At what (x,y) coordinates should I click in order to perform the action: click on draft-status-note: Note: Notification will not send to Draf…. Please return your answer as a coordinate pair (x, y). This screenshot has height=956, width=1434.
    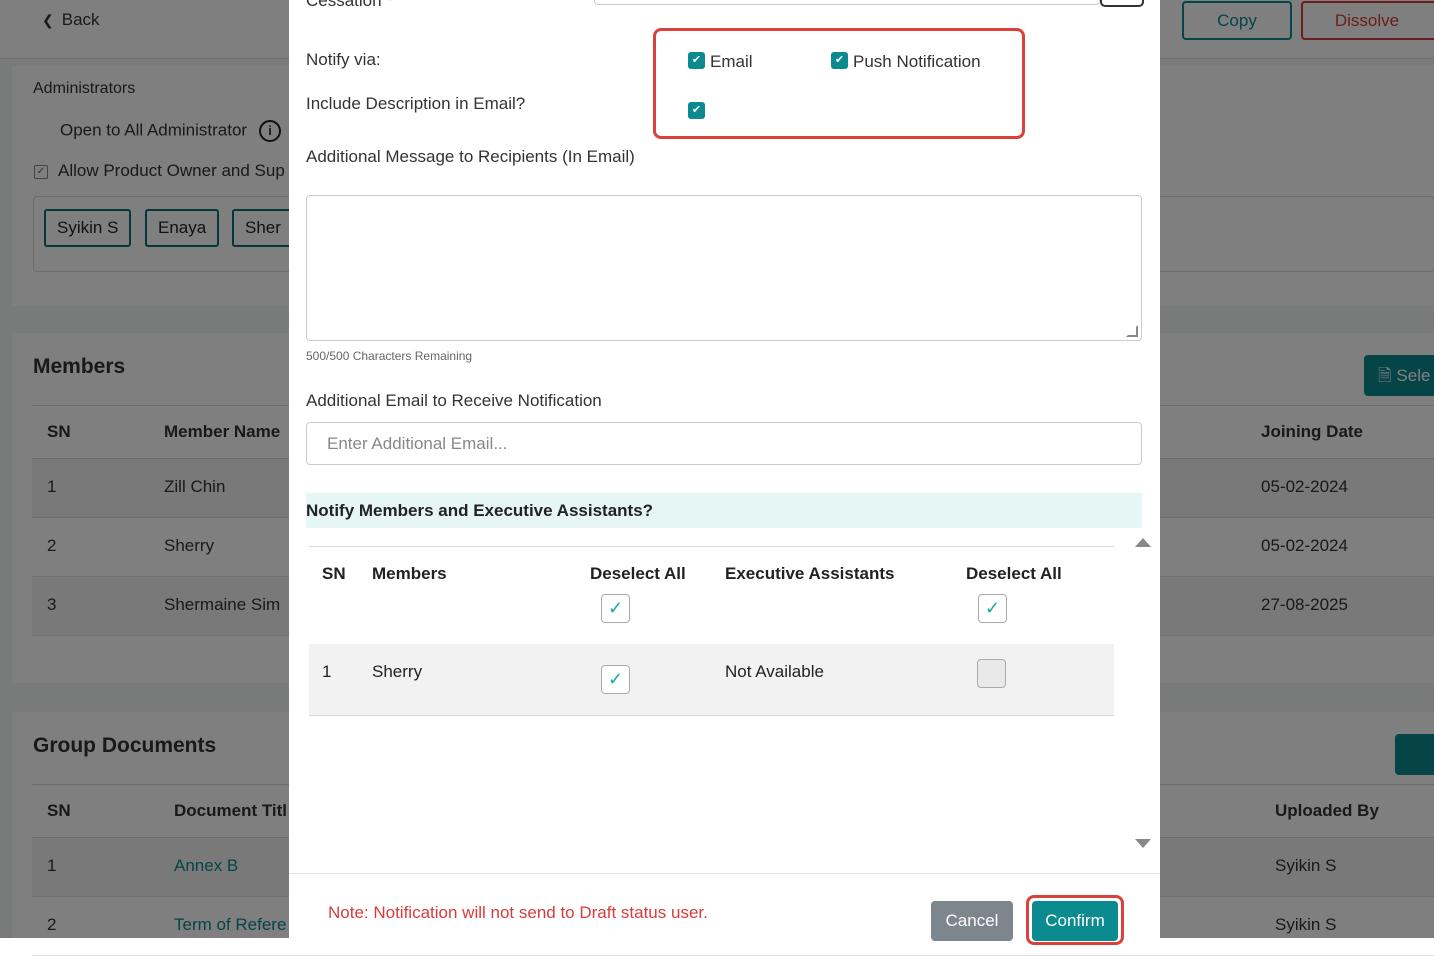
    Looking at the image, I should click on (518, 912).